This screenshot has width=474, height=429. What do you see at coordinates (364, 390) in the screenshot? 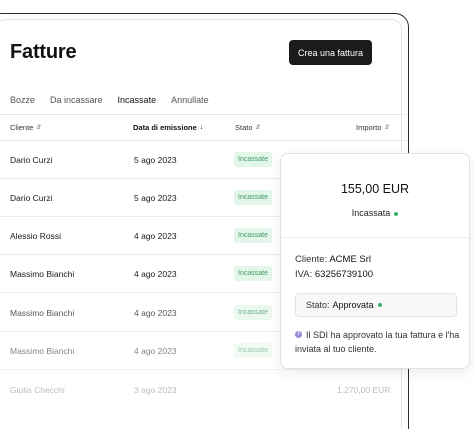
I see `row-amount: 1.270,00 EUR` at bounding box center [364, 390].